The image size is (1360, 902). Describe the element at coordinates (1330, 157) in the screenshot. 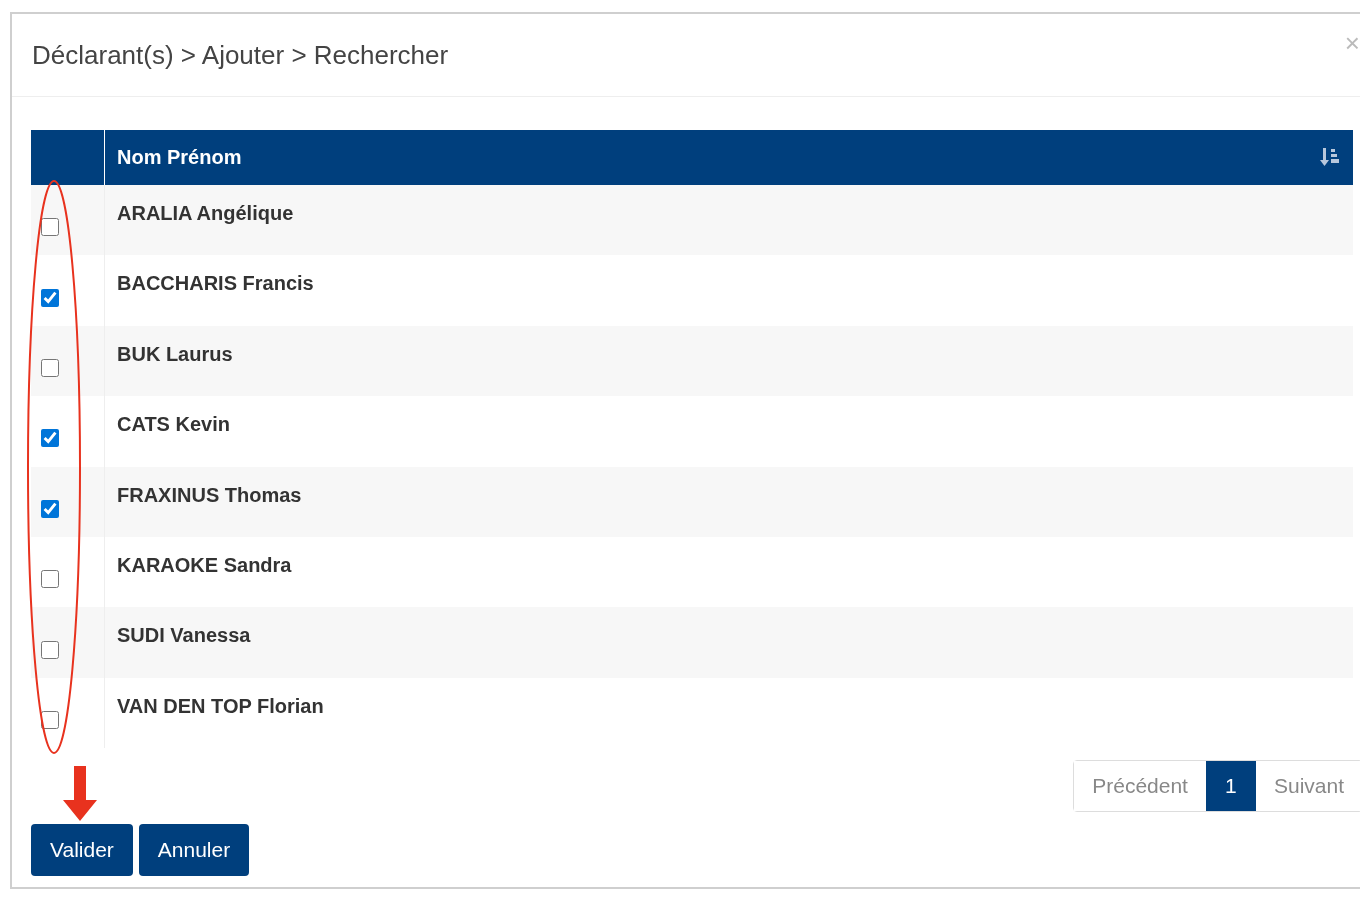

I see `sort-icon` at that location.